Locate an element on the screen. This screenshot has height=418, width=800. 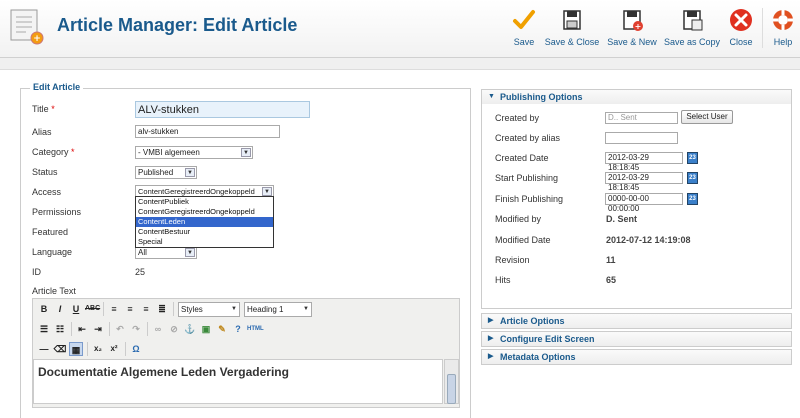
link-icon: ∞ is located at coordinates (158, 329).